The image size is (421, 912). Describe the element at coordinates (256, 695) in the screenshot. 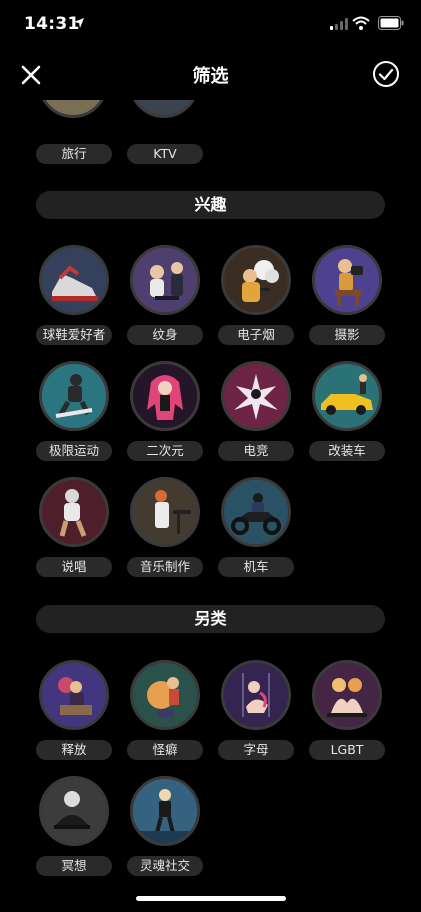

I see `letters-icon` at that location.